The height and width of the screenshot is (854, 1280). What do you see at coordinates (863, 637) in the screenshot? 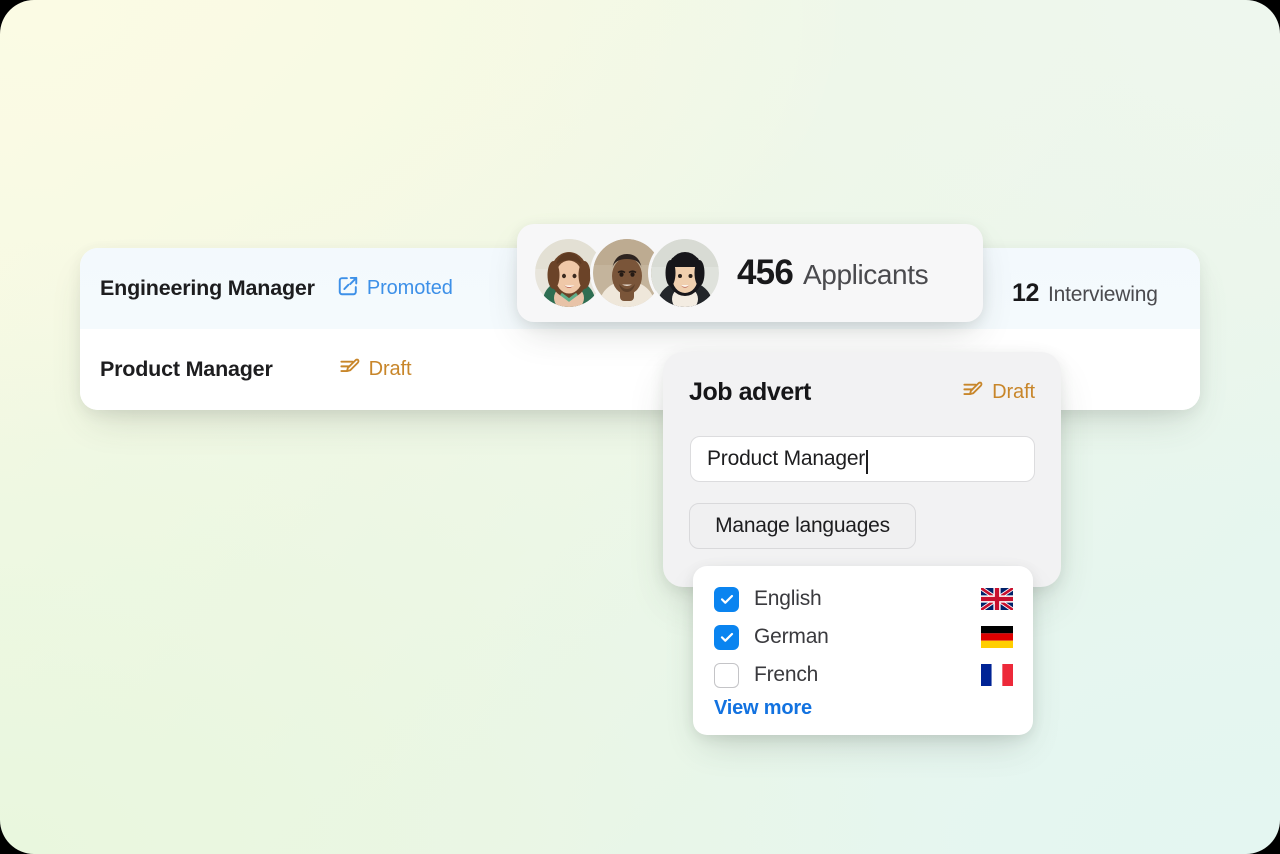
I see `list-item: German` at bounding box center [863, 637].